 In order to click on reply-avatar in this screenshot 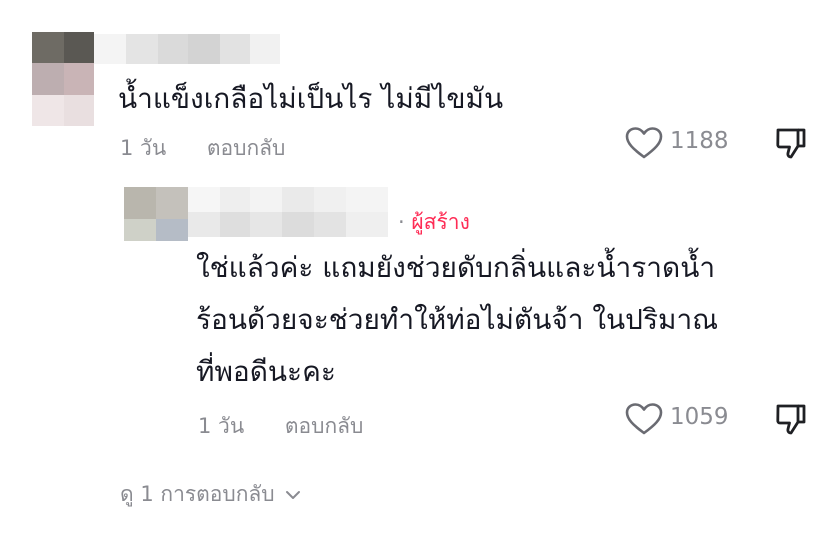, I will do `click(156, 214)`.